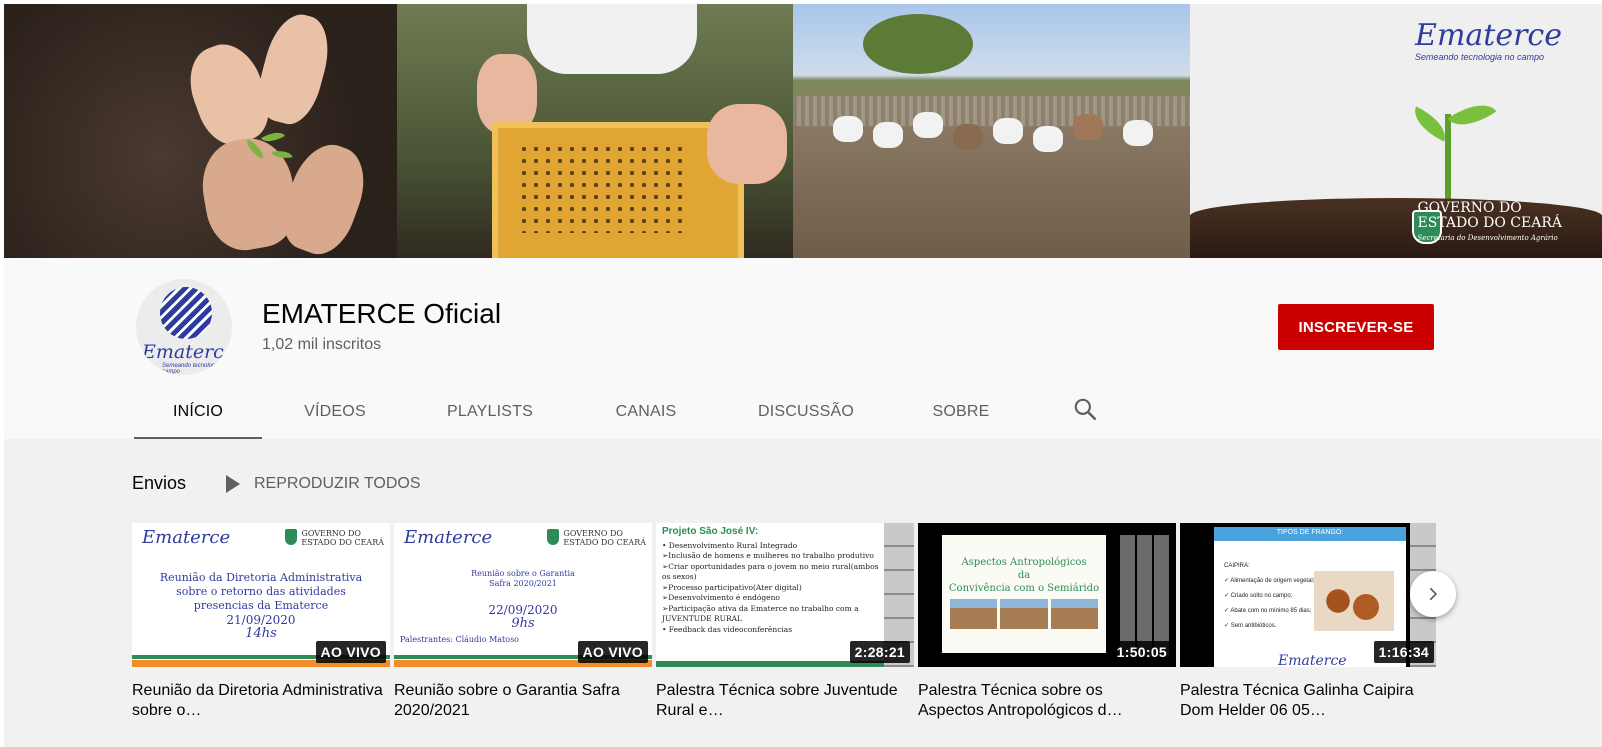 The image size is (1602, 747). What do you see at coordinates (322, 344) in the screenshot?
I see `subscriber-count: 1,02 mil inscritos` at bounding box center [322, 344].